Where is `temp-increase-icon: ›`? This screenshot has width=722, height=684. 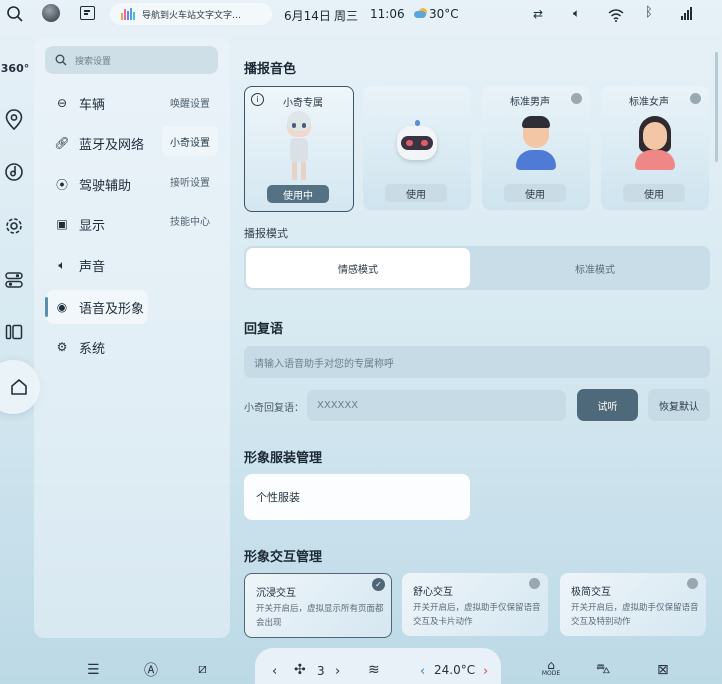 temp-increase-icon: › is located at coordinates (485, 671).